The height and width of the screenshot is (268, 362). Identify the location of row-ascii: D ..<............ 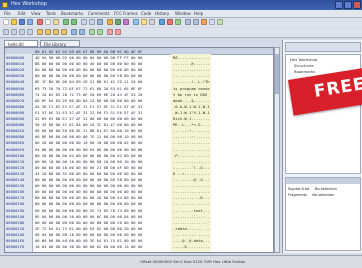
(191, 173).